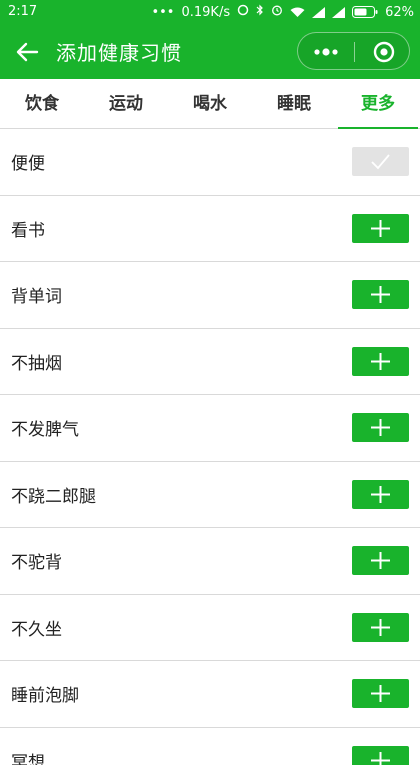  I want to click on list-item: 不驼背, so click(210, 561).